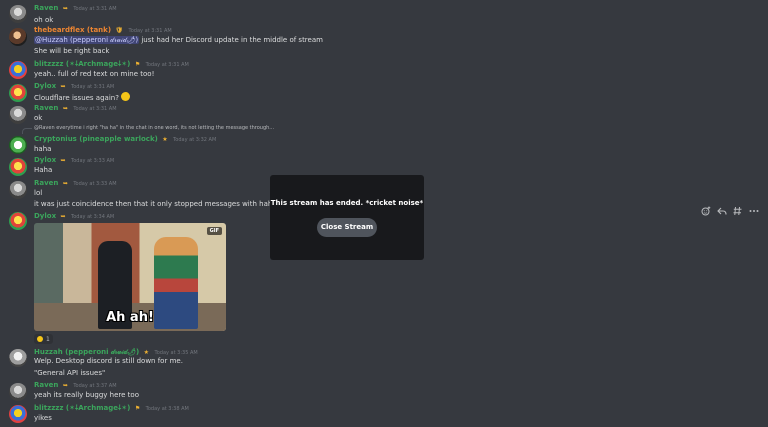 The image size is (768, 427). Describe the element at coordinates (72, 51) in the screenshot. I see `message-text: She will be right back` at that location.